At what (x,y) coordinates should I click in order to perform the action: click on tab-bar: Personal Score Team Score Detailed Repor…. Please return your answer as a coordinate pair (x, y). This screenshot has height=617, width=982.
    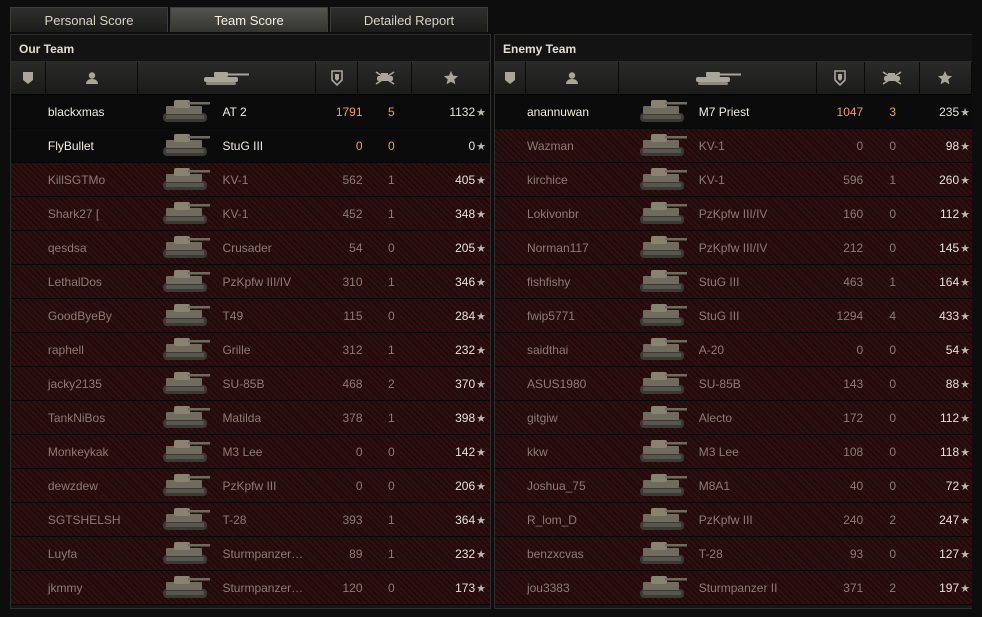
    Looking at the image, I should click on (250, 20).